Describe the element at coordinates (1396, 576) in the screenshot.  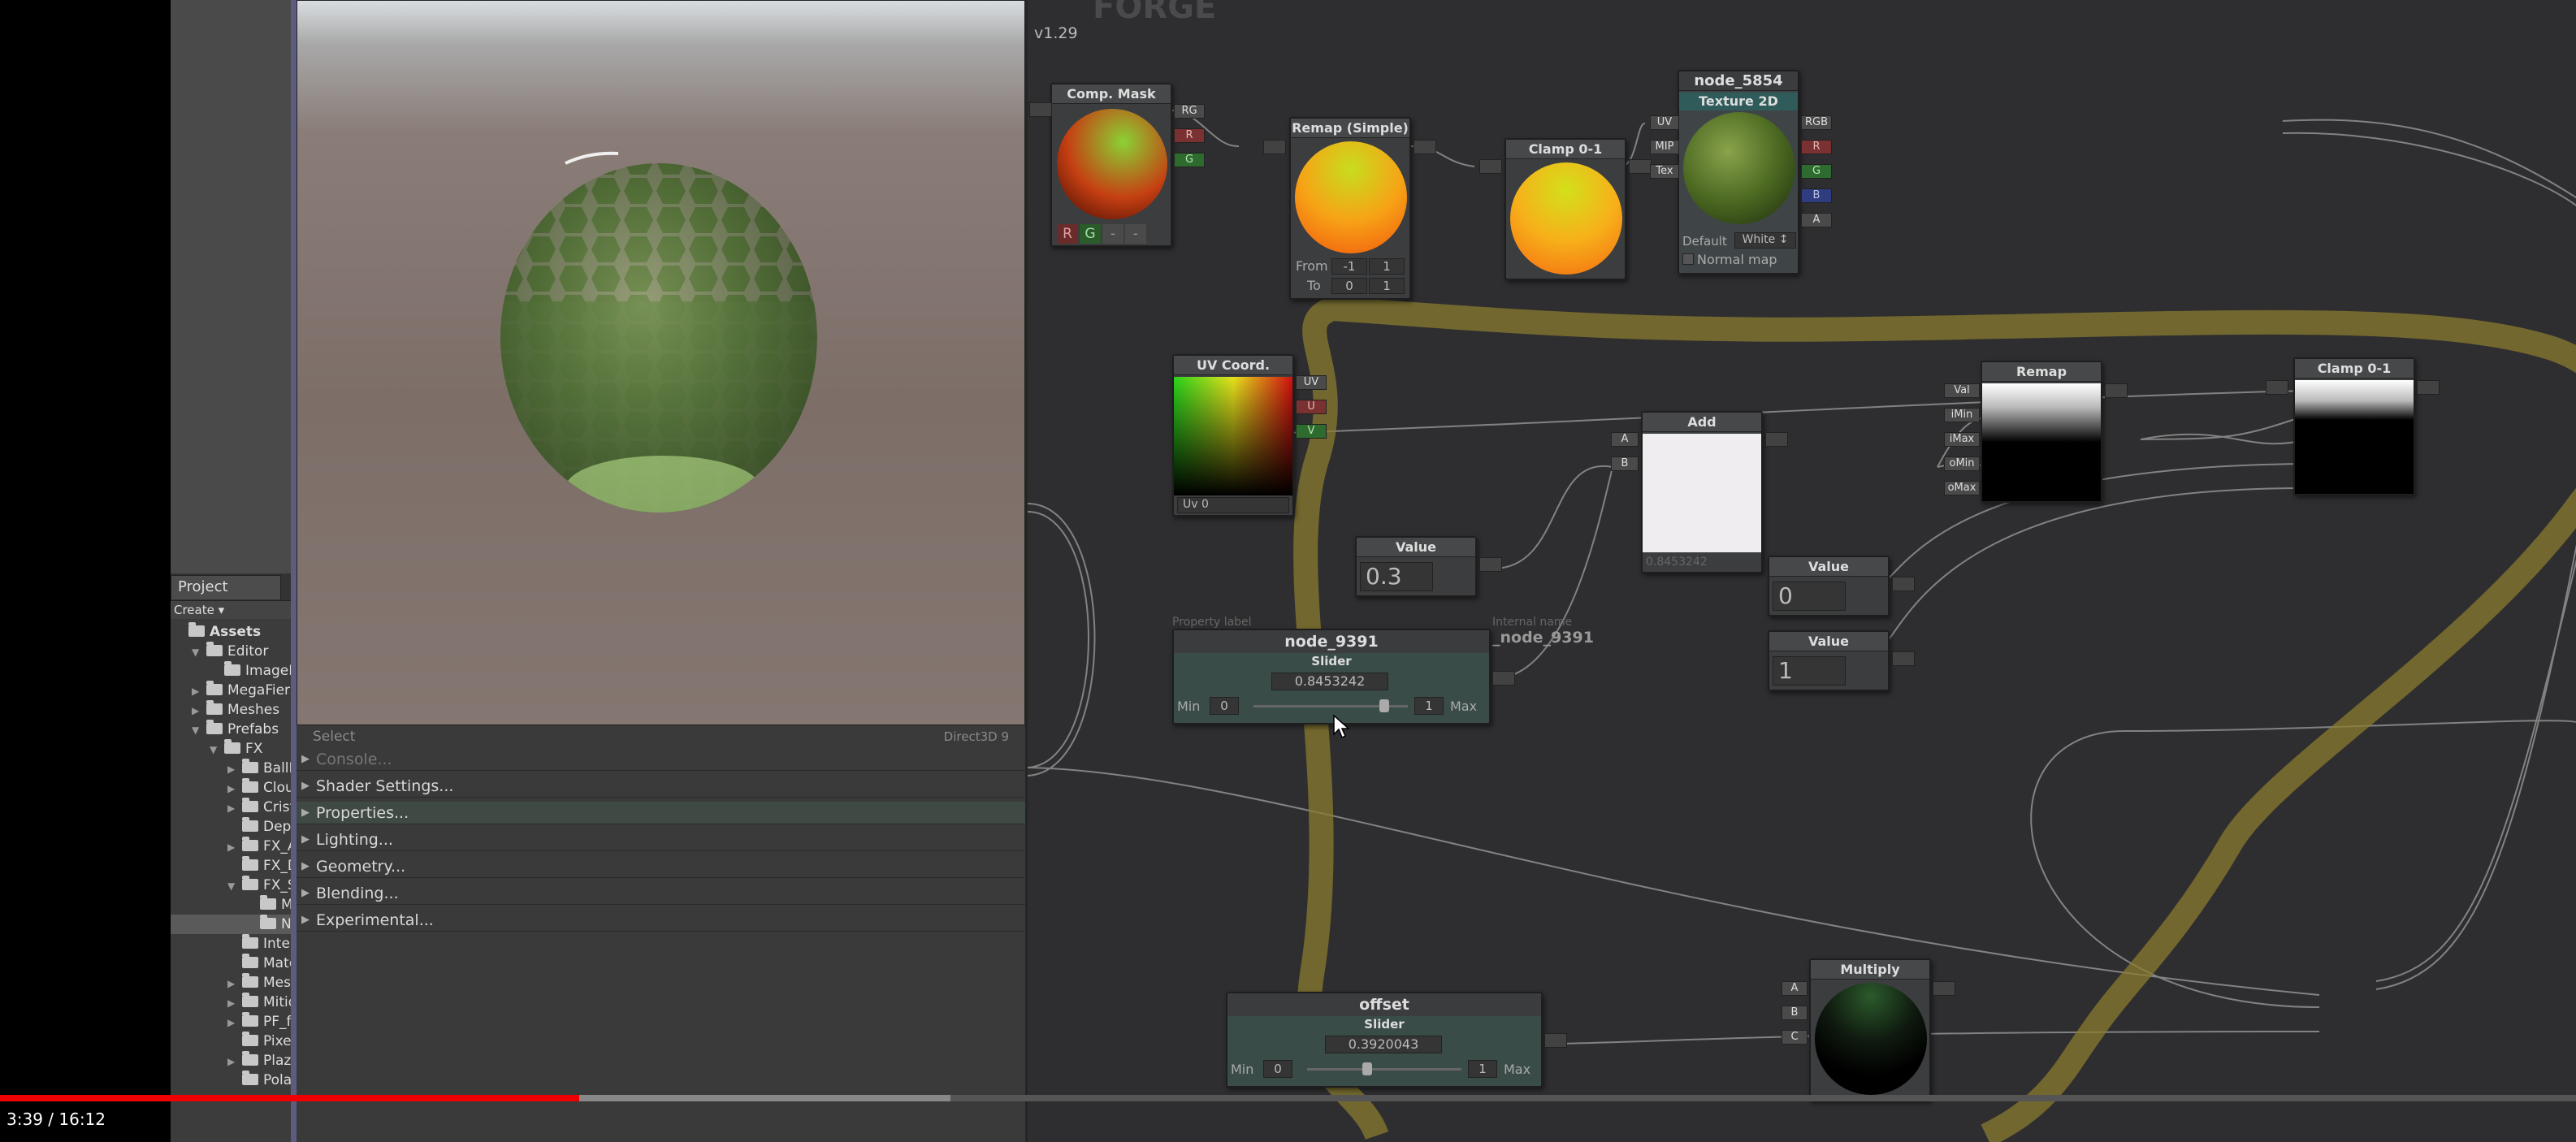
I see `value-field: 0.3` at that location.